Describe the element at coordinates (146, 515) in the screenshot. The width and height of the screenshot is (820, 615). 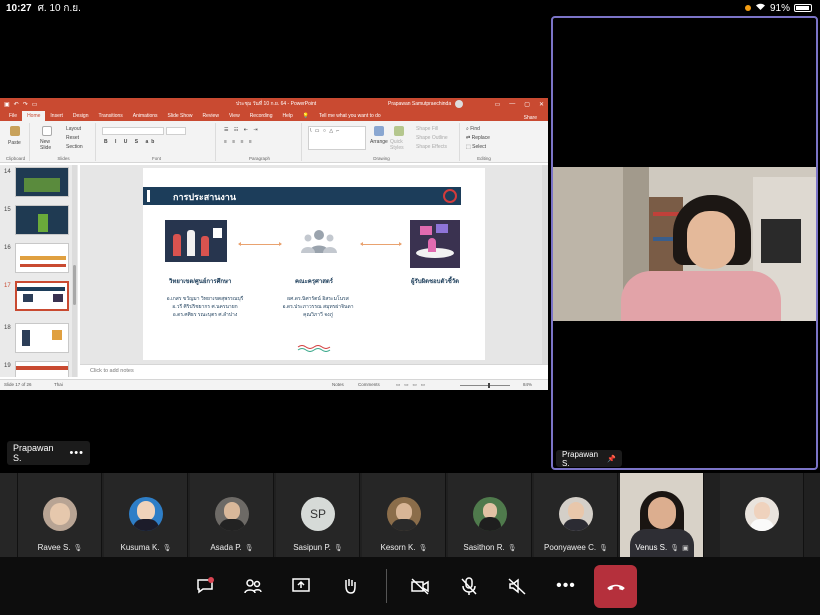
I see `participant-tile: Kusuma K. 🎙` at that location.